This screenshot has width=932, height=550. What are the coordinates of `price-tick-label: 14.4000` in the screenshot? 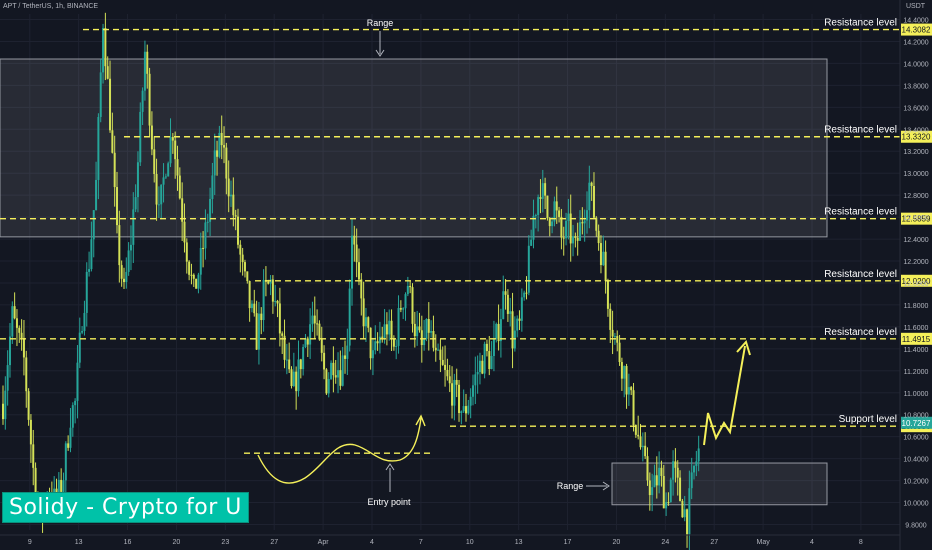 It's located at (915, 20).